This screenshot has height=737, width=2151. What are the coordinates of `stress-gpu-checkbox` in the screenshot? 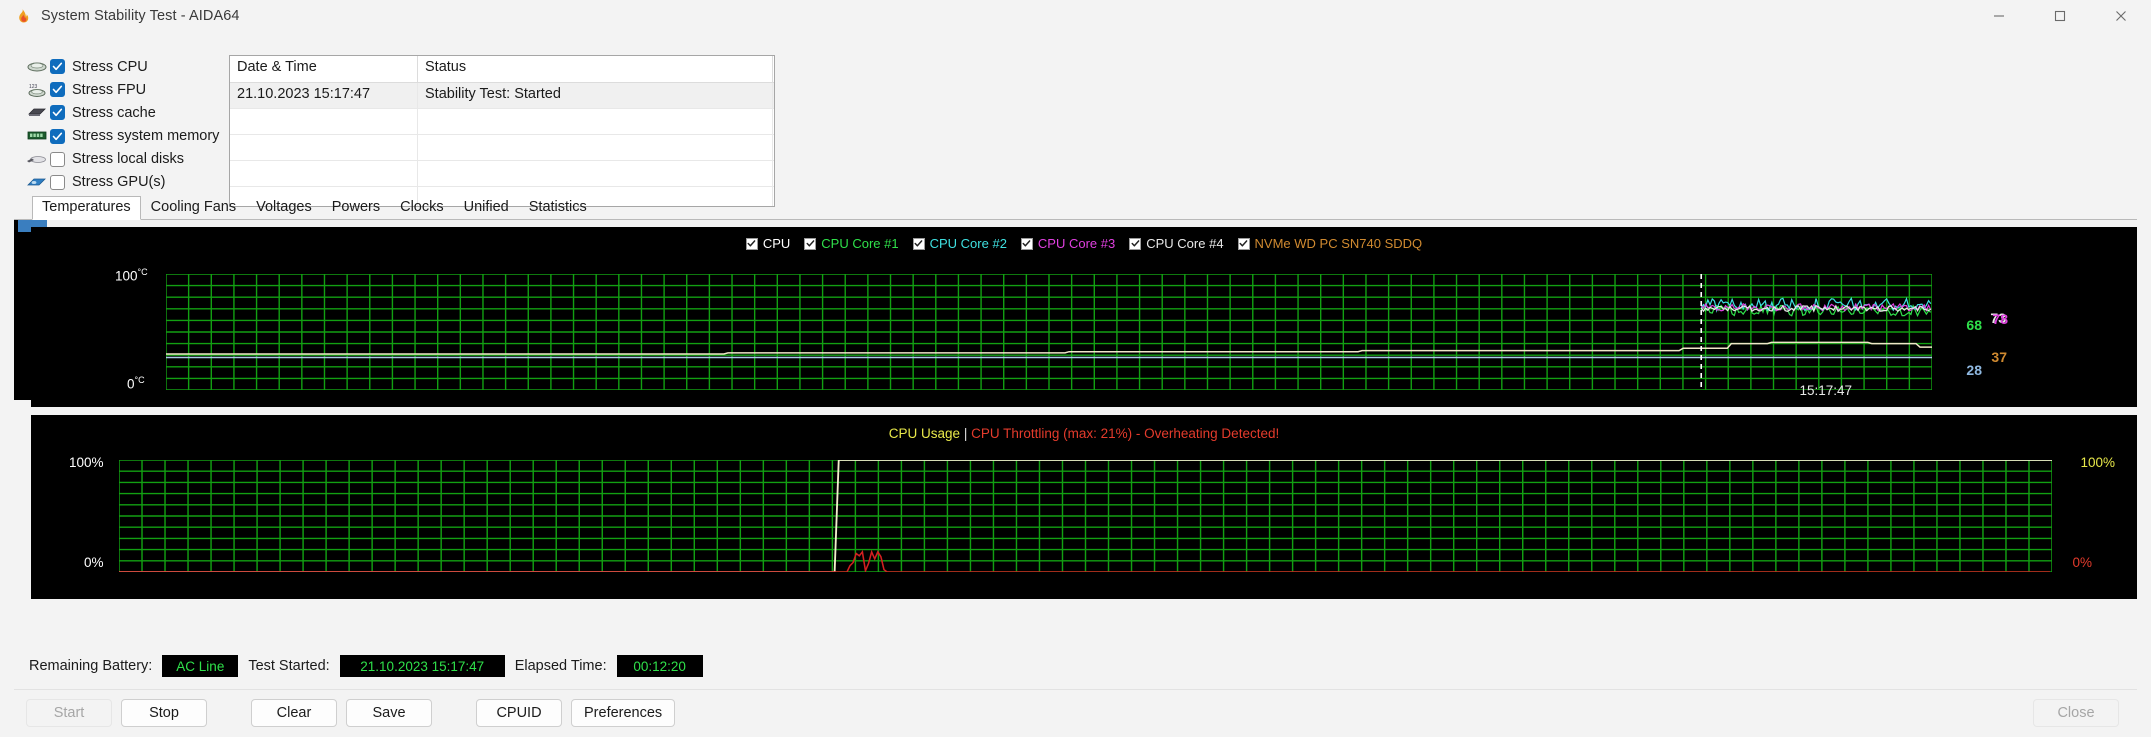 It's located at (57, 182).